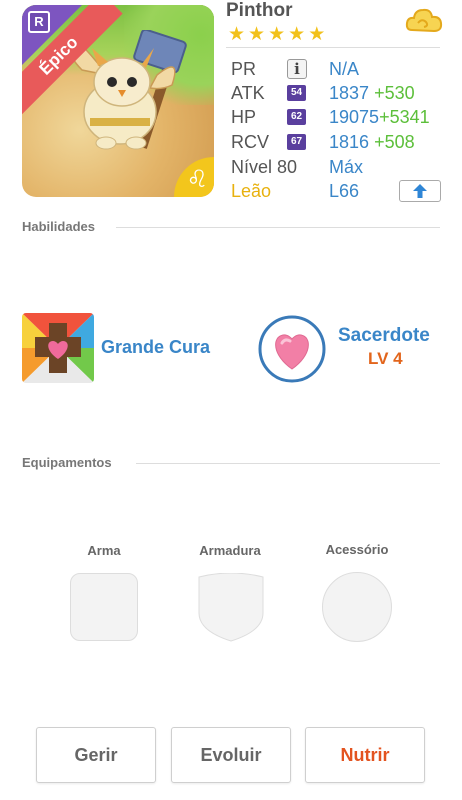  I want to click on leader-skill-name: Sacerdote, so click(384, 336).